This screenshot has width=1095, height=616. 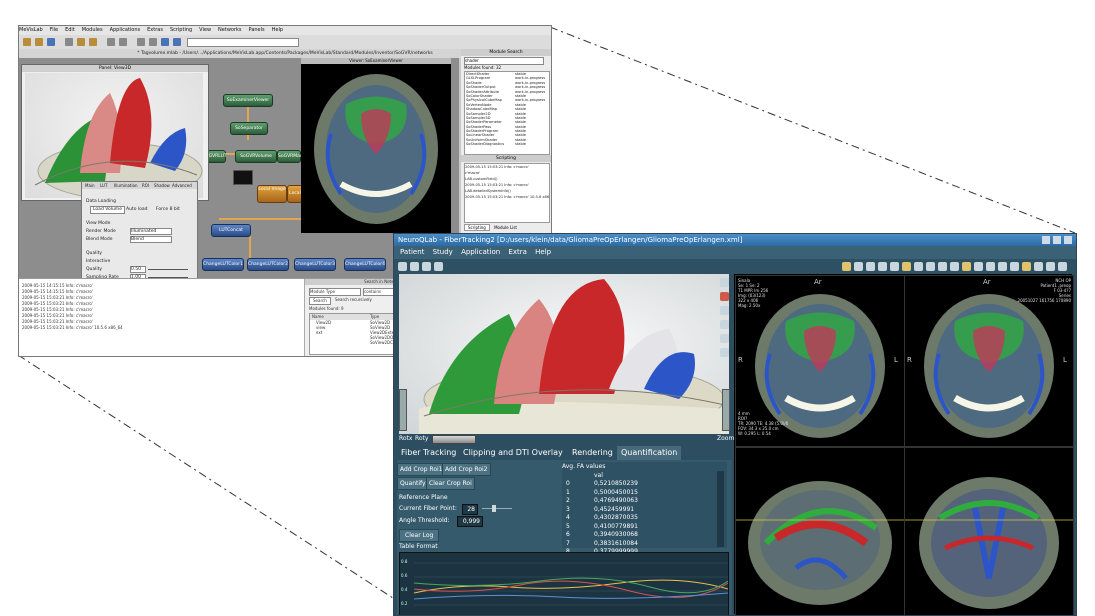 I want to click on node-sogvrvolume: SoGVRVolume, so click(x=256, y=156).